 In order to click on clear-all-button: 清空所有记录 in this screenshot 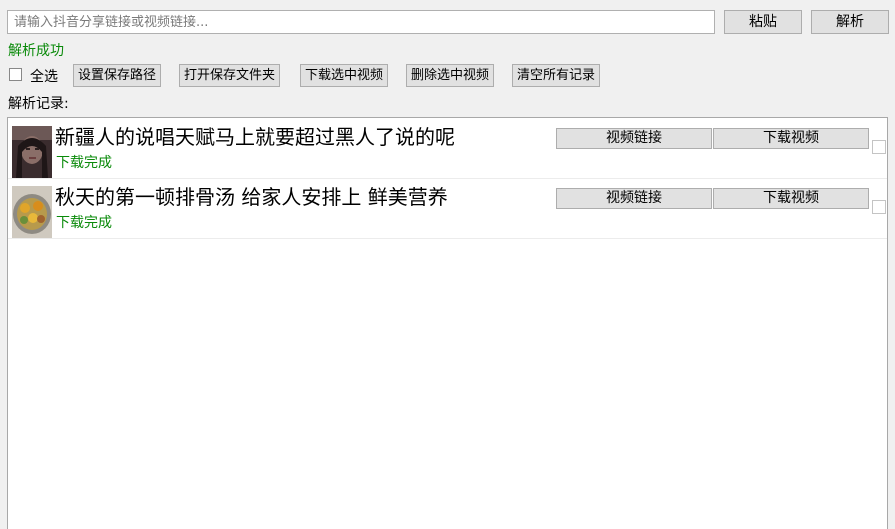, I will do `click(556, 75)`.